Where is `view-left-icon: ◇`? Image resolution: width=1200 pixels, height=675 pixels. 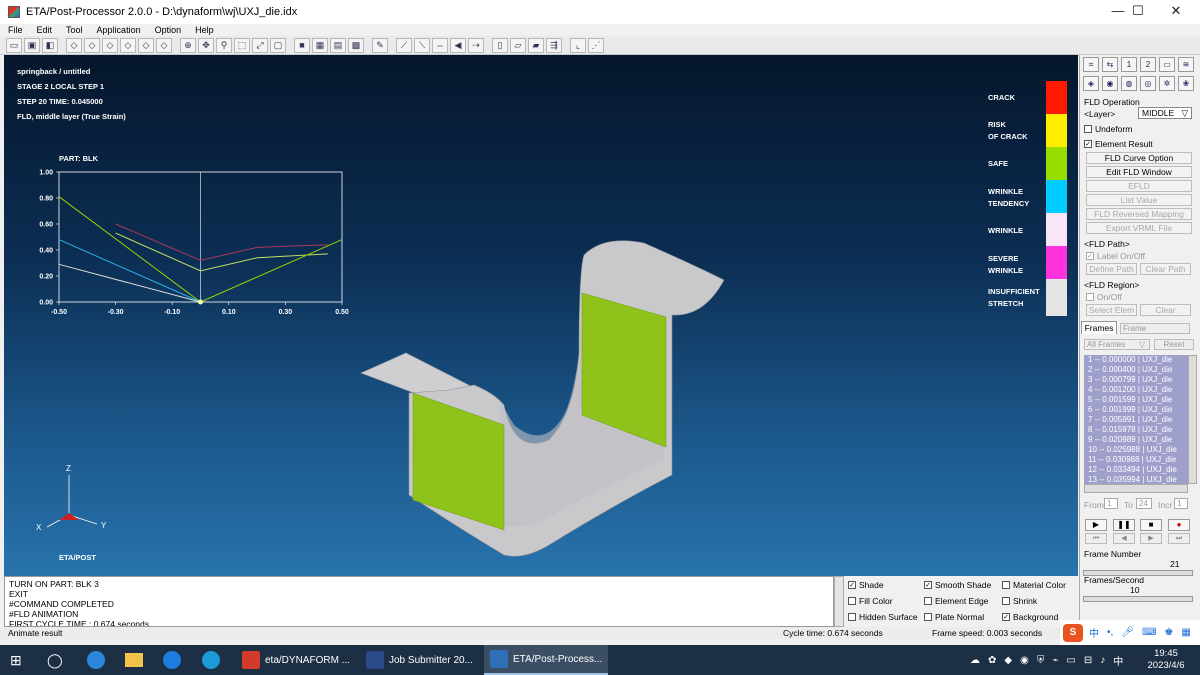 view-left-icon: ◇ is located at coordinates (128, 45).